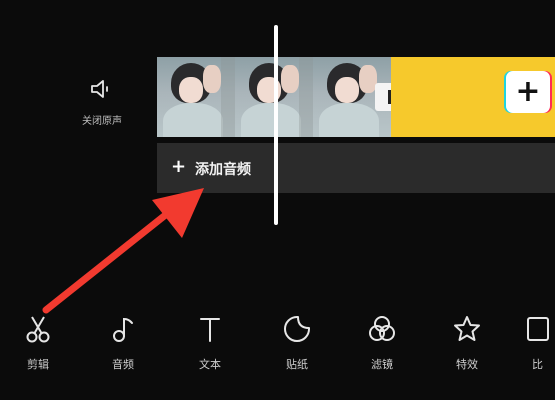  What do you see at coordinates (276, 125) in the screenshot?
I see `playhead` at bounding box center [276, 125].